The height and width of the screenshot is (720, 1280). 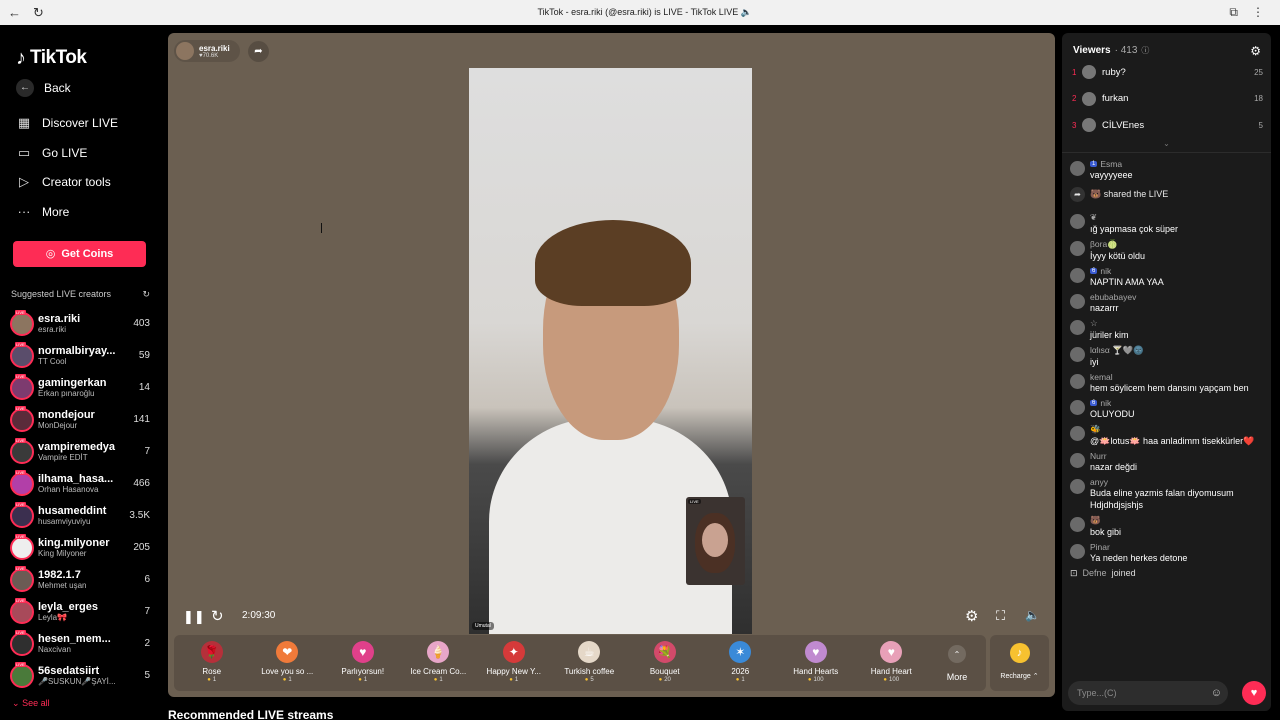 What do you see at coordinates (1101, 376) in the screenshot?
I see `chat-username: kemal` at bounding box center [1101, 376].